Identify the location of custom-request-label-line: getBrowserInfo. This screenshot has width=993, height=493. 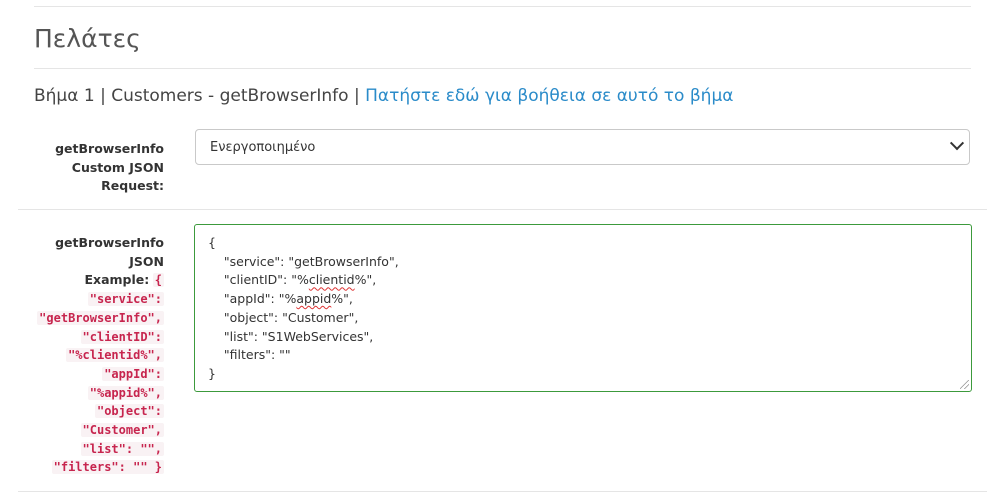
(109, 148).